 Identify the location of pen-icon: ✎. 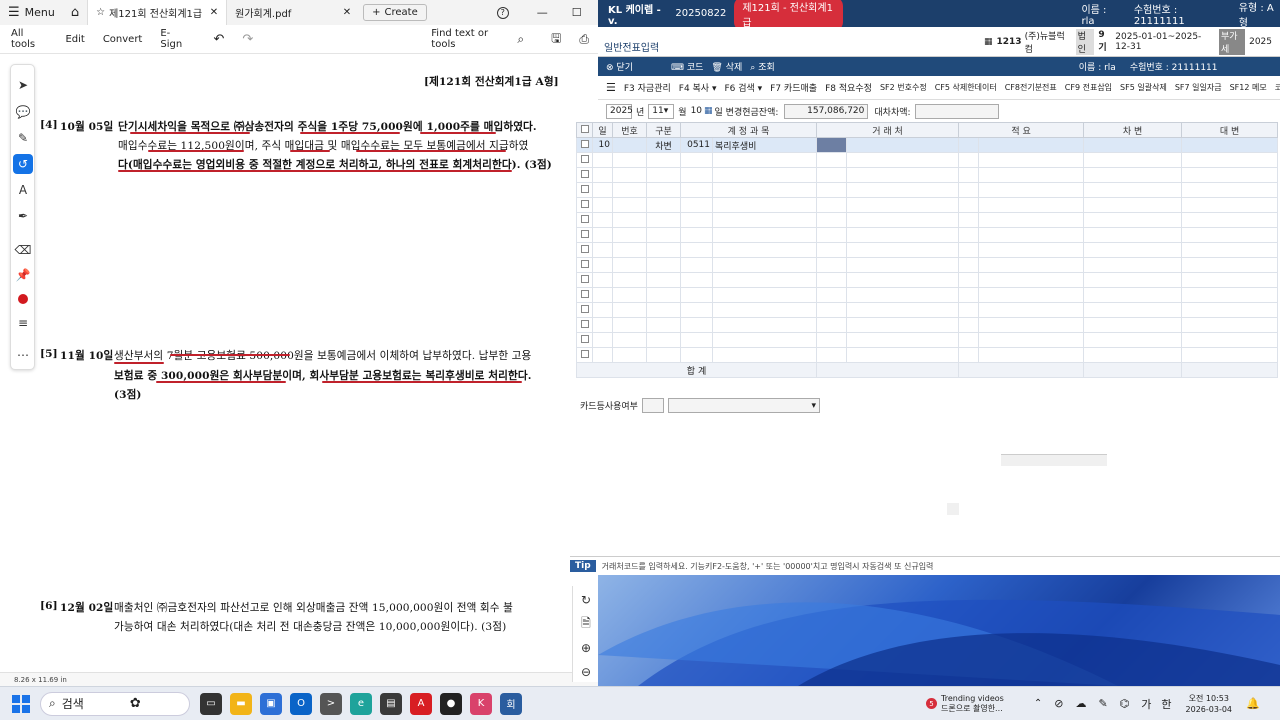
(1102, 703).